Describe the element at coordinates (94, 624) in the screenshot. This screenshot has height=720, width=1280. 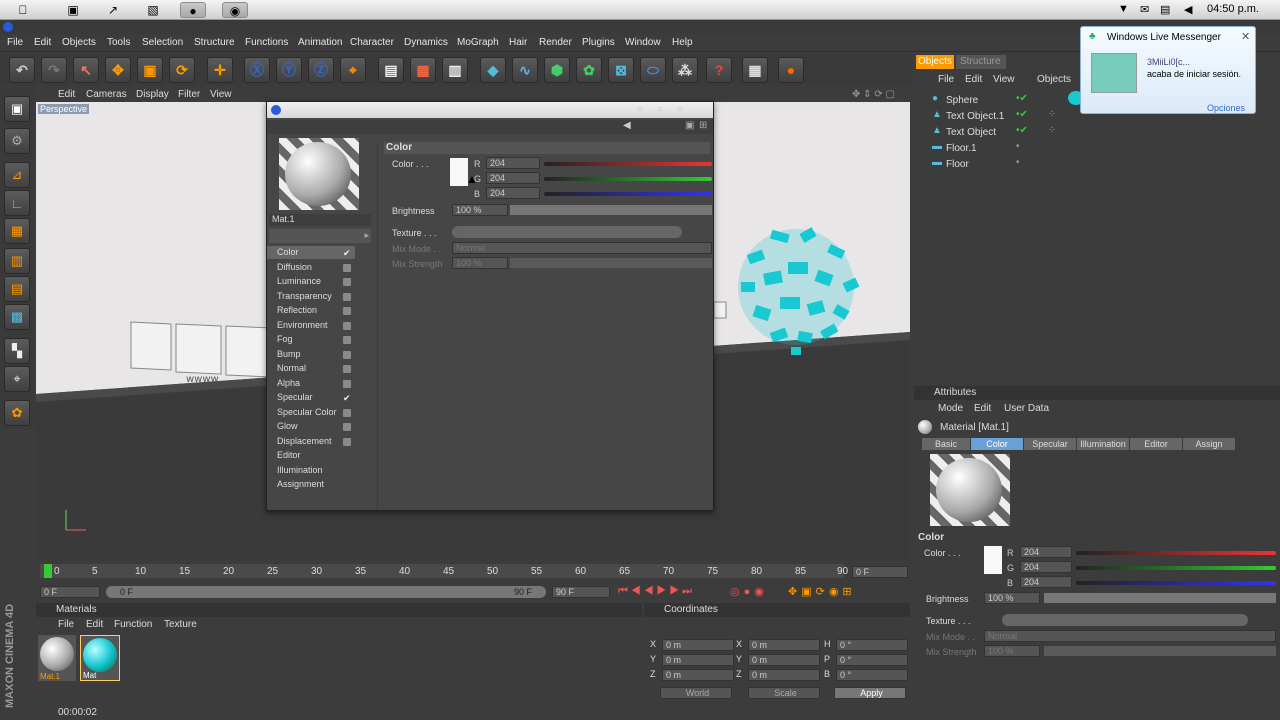
I see `mat-menu-edit: Edit` at that location.